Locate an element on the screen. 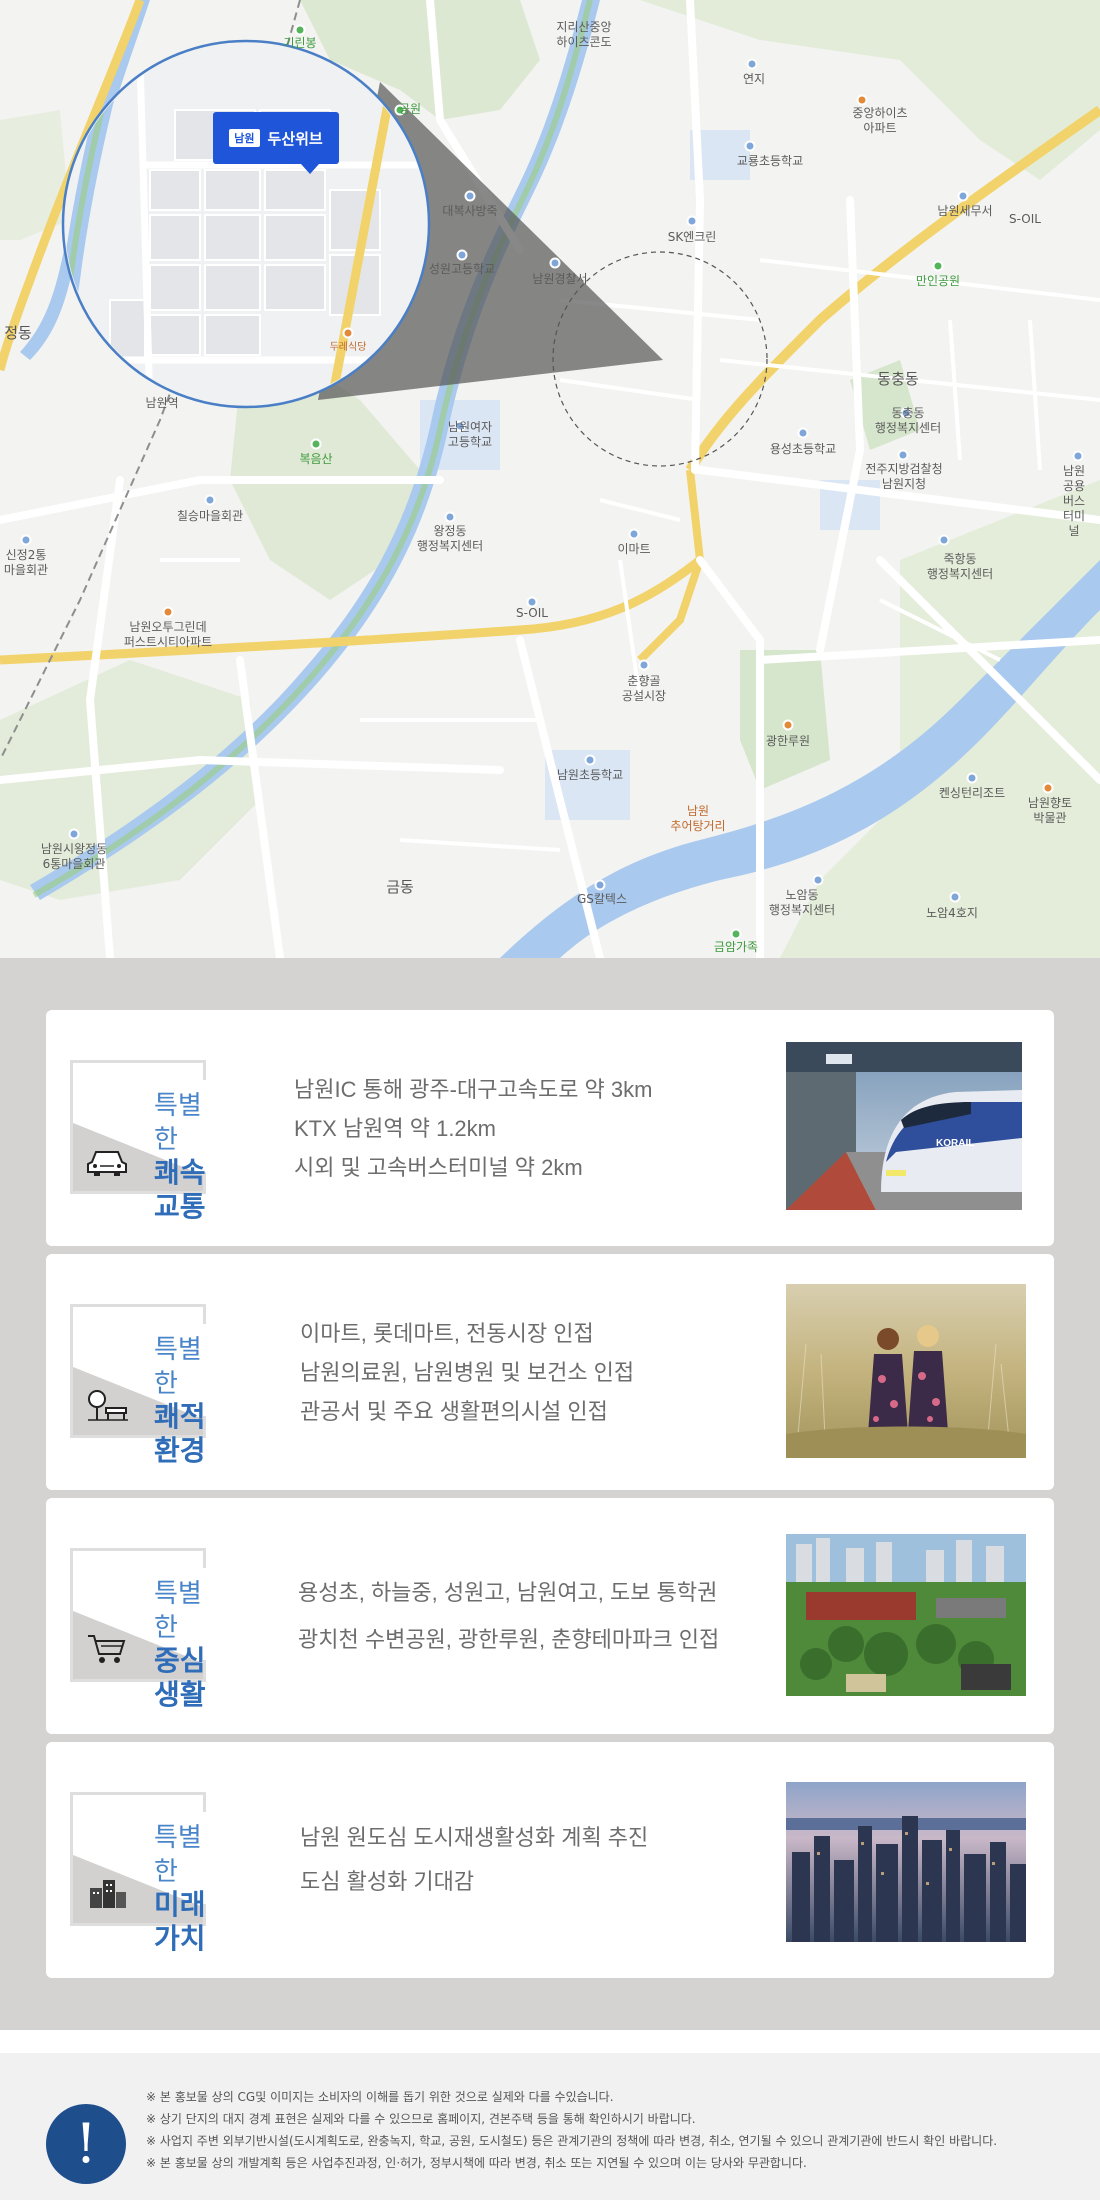 This screenshot has width=1100, height=2200. car-icon is located at coordinates (107, 1163).